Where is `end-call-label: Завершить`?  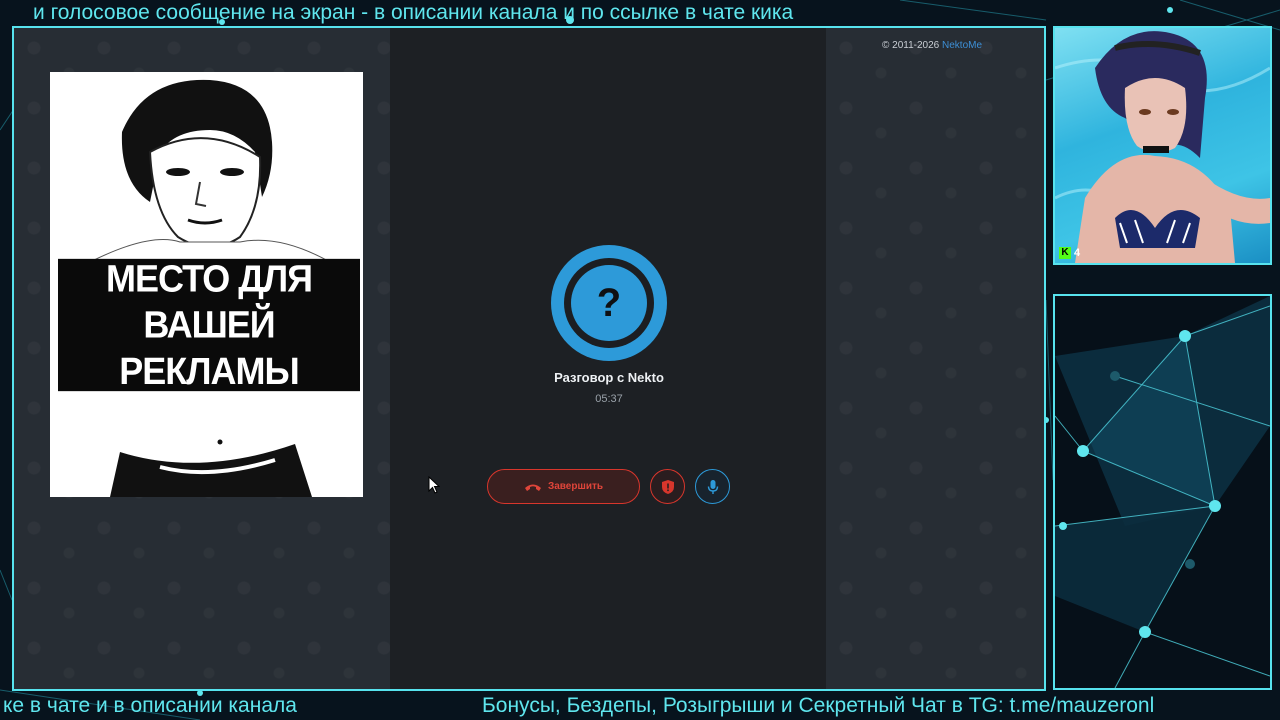 end-call-label: Завершить is located at coordinates (575, 486).